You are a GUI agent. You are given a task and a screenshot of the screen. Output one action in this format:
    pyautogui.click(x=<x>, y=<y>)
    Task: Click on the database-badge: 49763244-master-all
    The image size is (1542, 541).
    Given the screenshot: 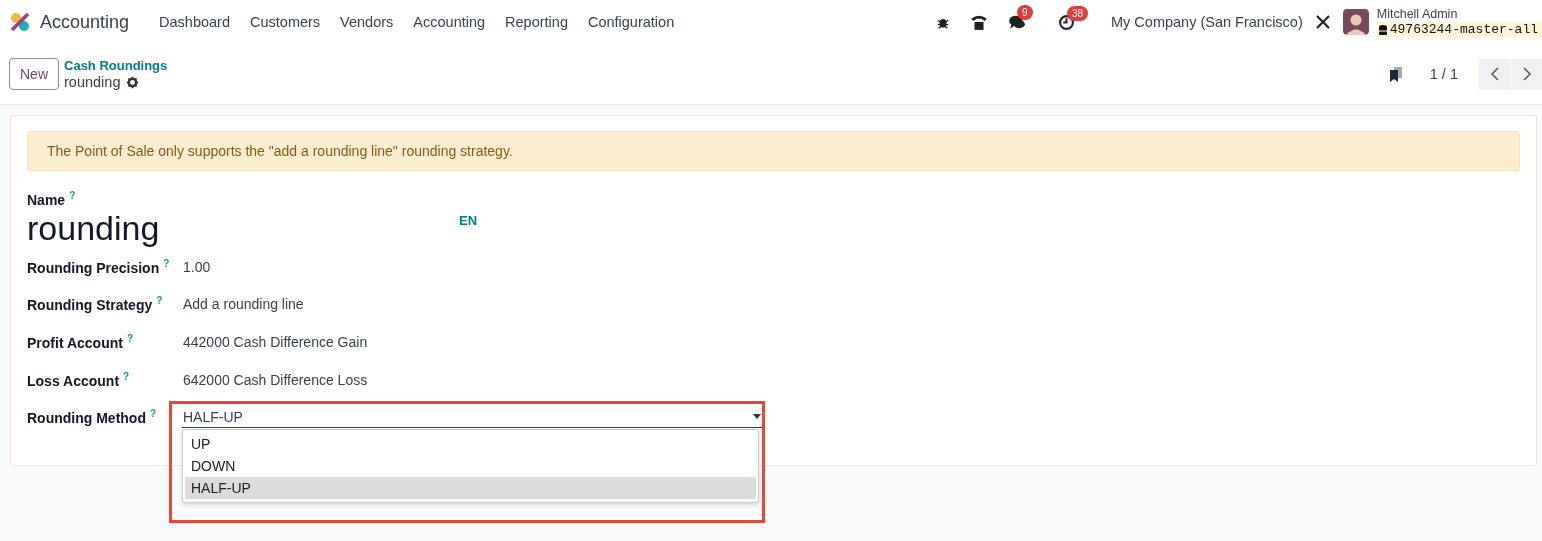 What is the action you would take?
    pyautogui.click(x=1459, y=29)
    